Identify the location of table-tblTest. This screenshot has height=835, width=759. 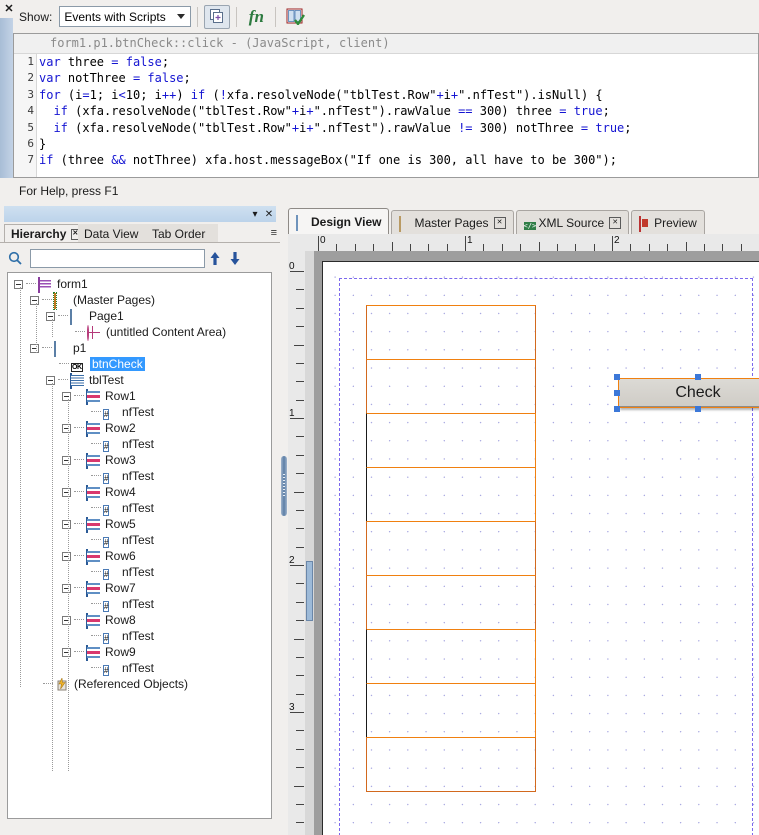
(451, 570).